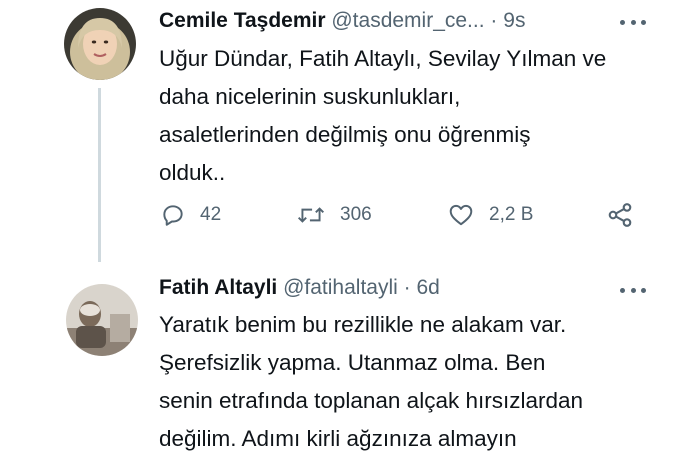 The image size is (690, 458). Describe the element at coordinates (356, 214) in the screenshot. I see `retweet-count: 306` at that location.